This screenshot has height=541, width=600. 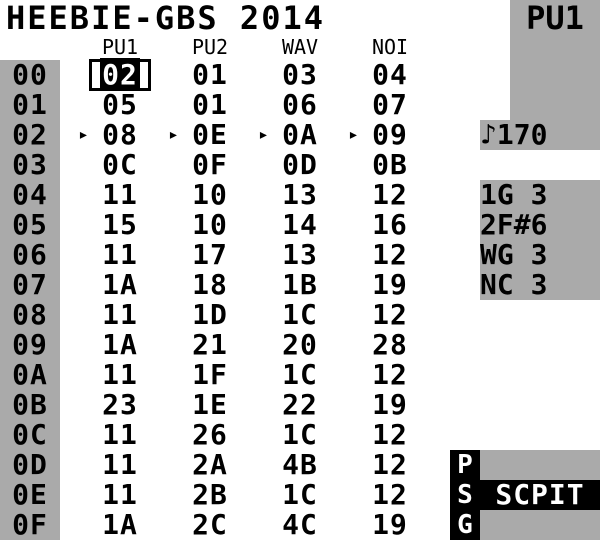 I want to click on chain-value: 2B, so click(x=210, y=494).